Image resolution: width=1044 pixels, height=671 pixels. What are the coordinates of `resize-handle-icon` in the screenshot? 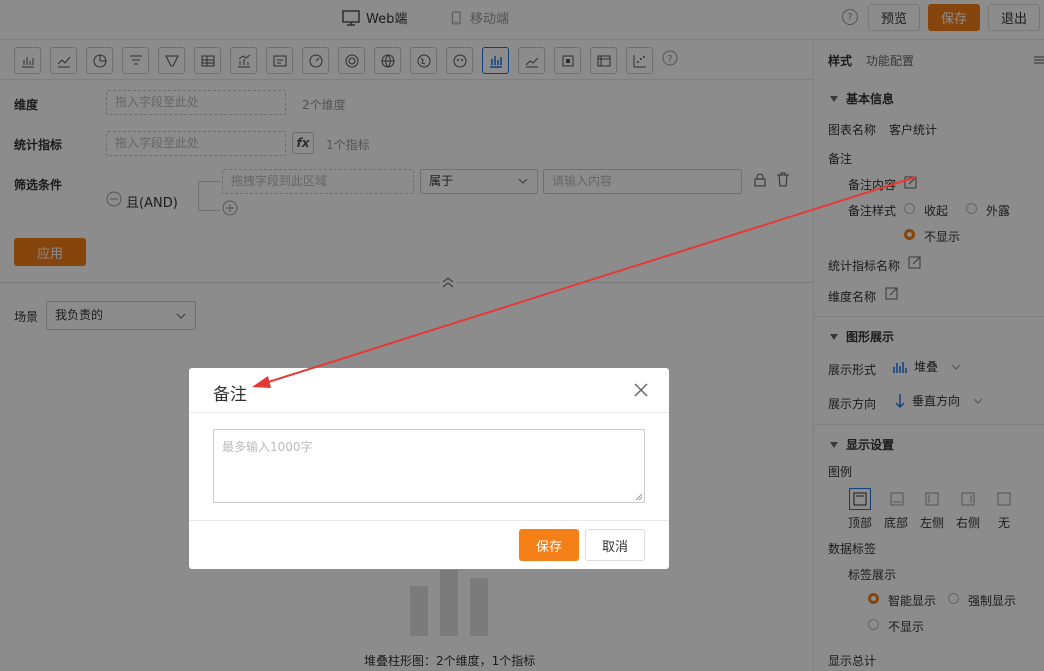 It's located at (639, 497).